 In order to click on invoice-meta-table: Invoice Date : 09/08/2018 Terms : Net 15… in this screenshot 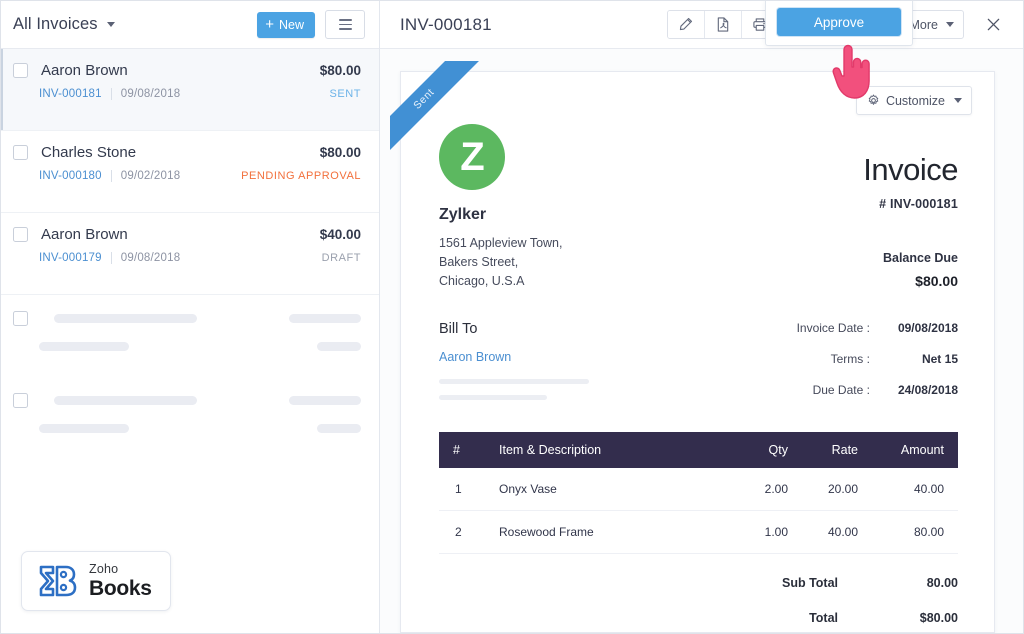, I will do `click(877, 367)`.